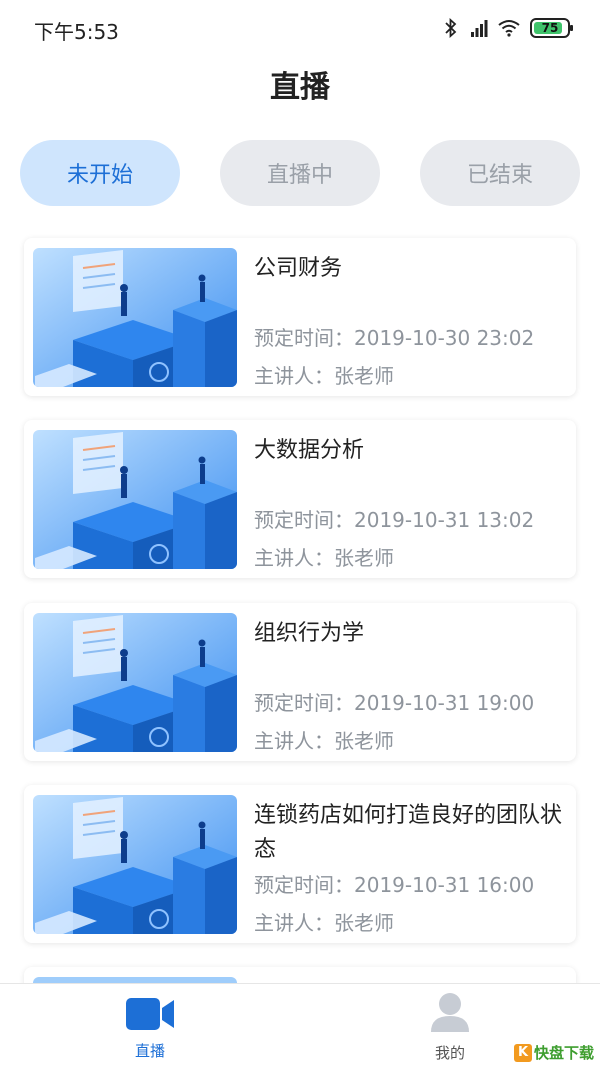  I want to click on status-icons: 75, so click(507, 28).